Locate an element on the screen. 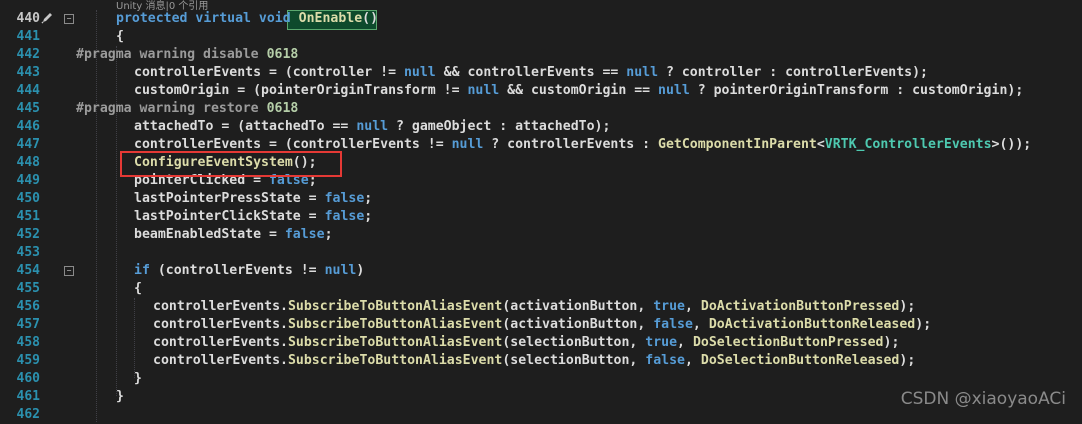 The image size is (1082, 424). code-text: lastPointerPressState = false; is located at coordinates (253, 199).